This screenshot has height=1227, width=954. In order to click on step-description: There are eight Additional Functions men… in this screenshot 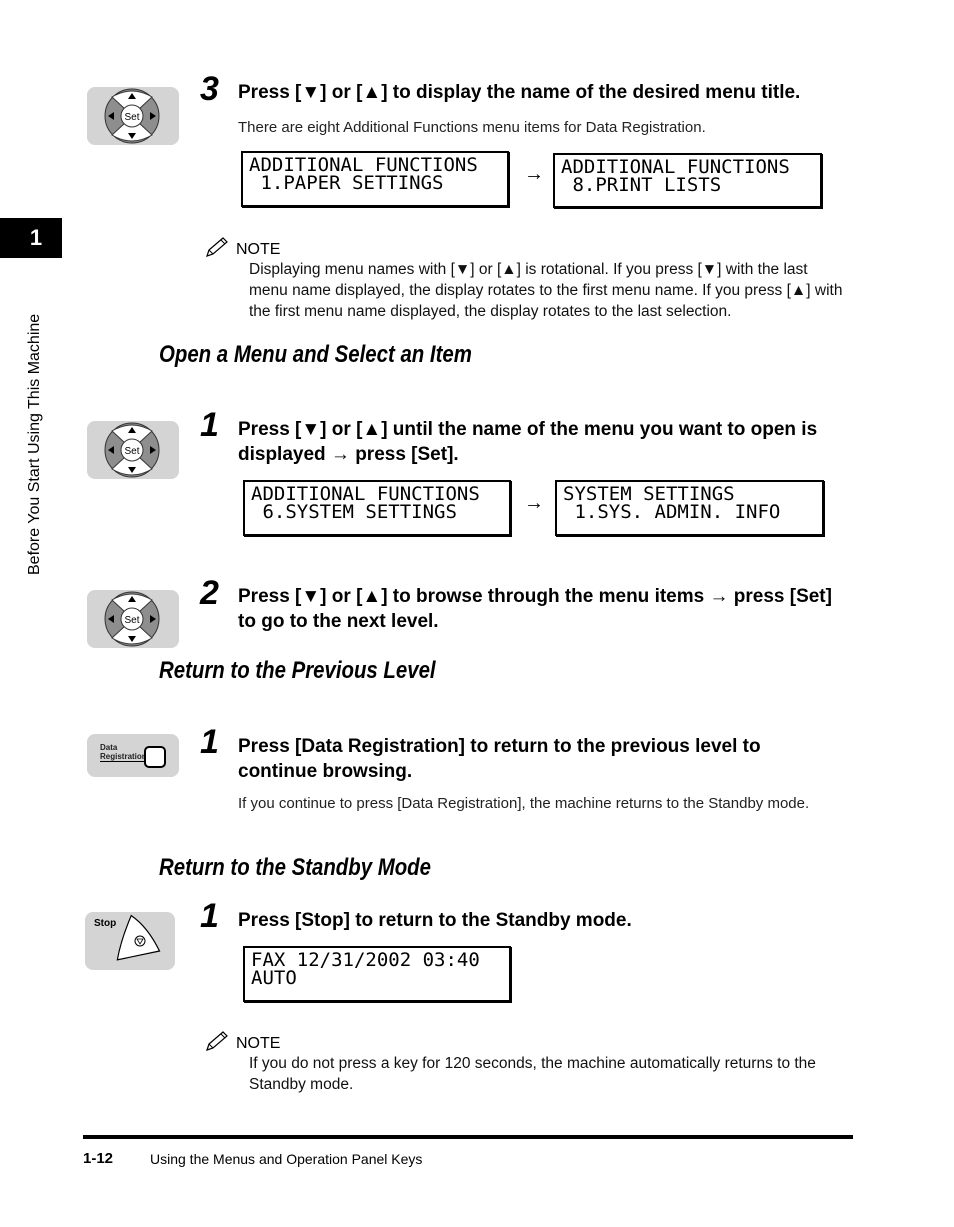, I will do `click(472, 127)`.